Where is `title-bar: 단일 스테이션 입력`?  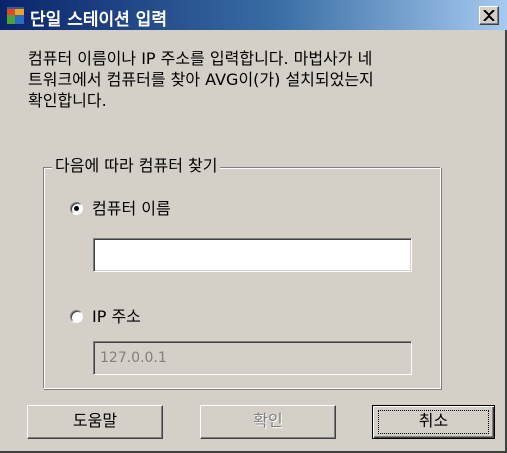 title-bar: 단일 스테이션 입력 is located at coordinates (253, 15).